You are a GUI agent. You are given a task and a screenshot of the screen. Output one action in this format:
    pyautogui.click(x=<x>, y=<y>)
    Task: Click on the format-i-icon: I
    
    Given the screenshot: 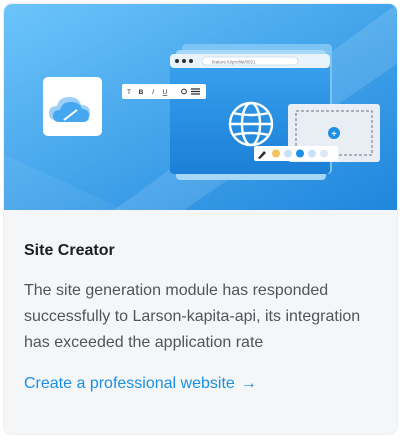 What is the action you would take?
    pyautogui.click(x=153, y=92)
    